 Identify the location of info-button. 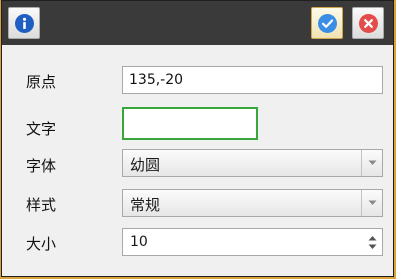
(24, 23).